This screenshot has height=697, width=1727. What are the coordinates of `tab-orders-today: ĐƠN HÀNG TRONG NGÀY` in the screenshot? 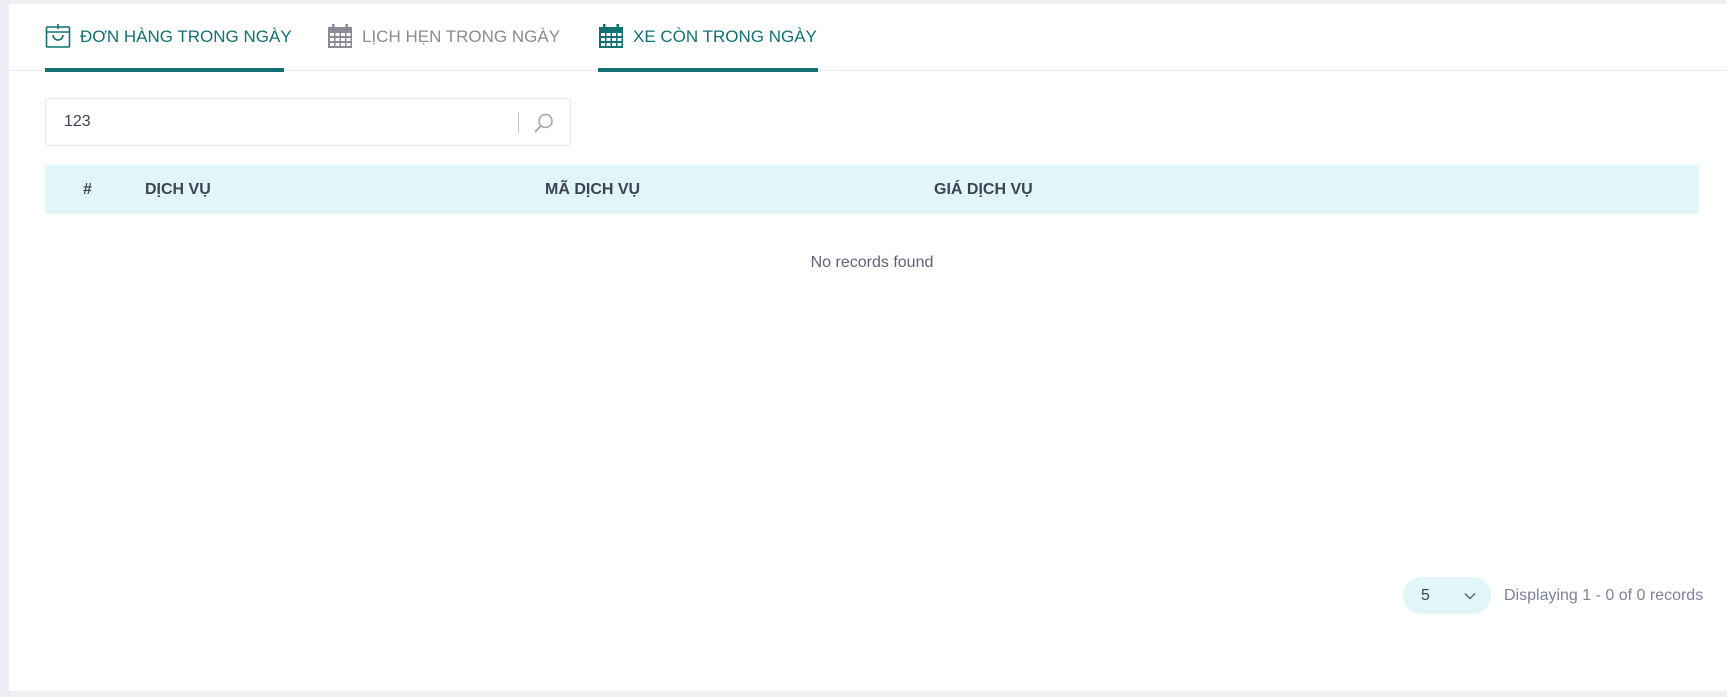 It's located at (168, 38).